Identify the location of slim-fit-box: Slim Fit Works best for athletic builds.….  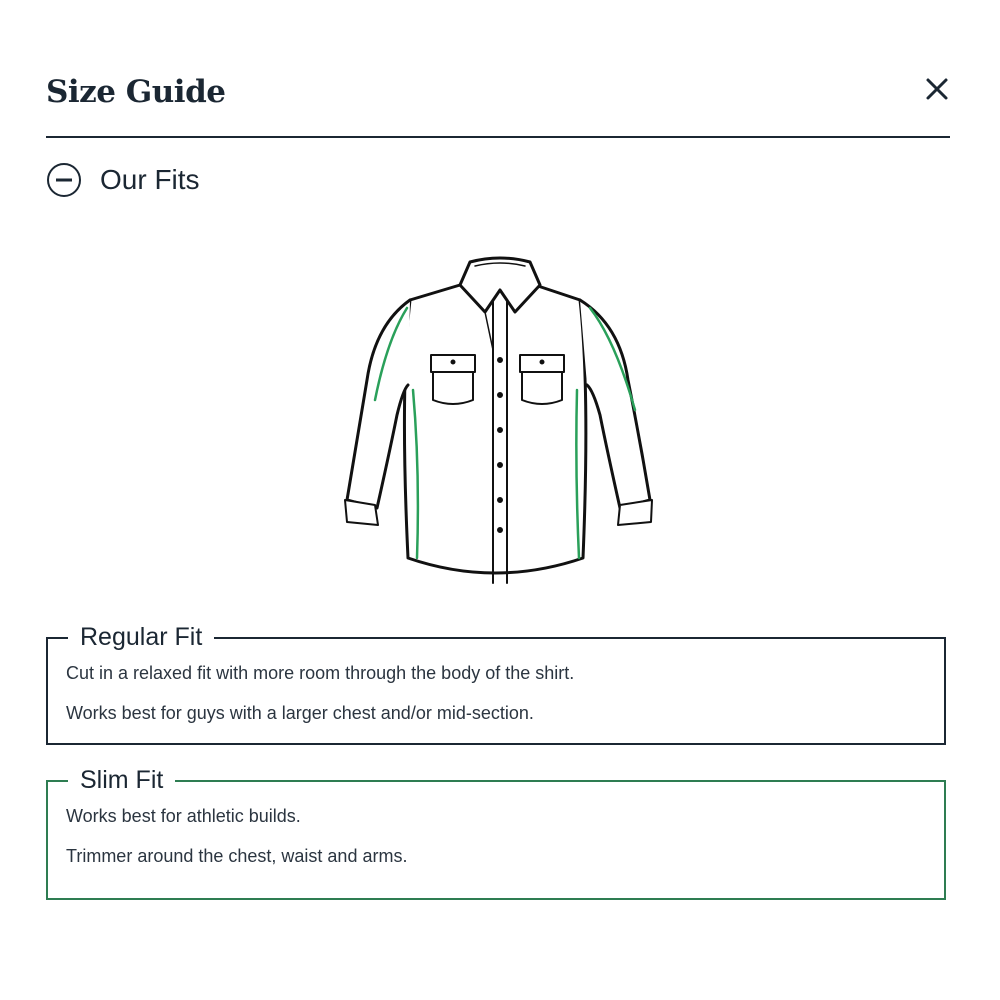
(496, 831).